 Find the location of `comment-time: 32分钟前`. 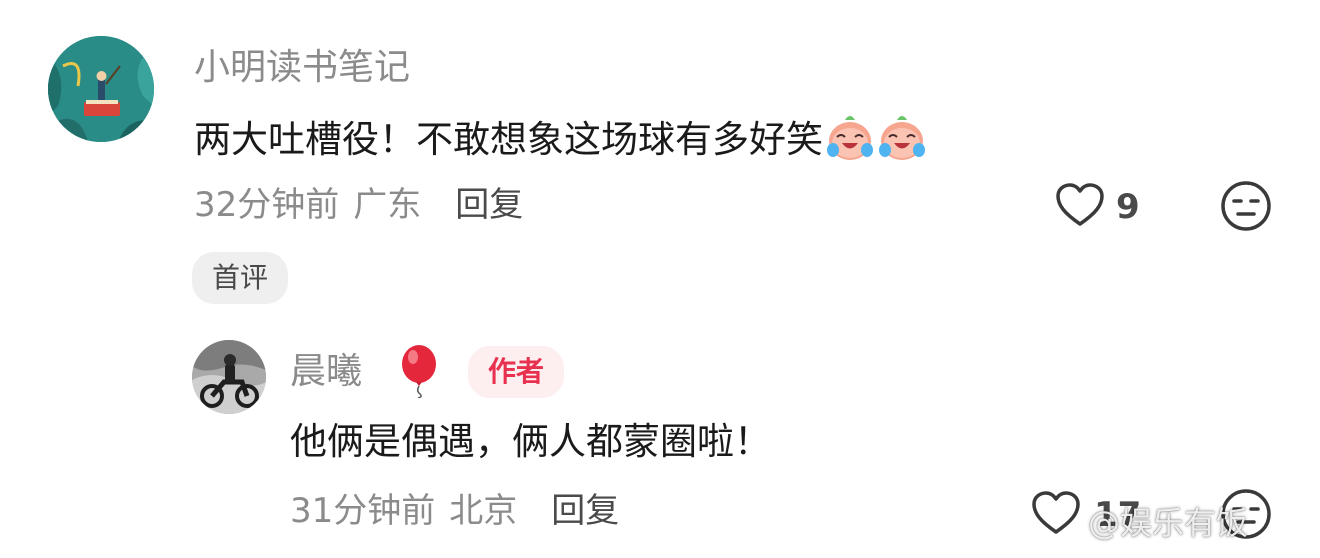

comment-time: 32分钟前 is located at coordinates (267, 205).